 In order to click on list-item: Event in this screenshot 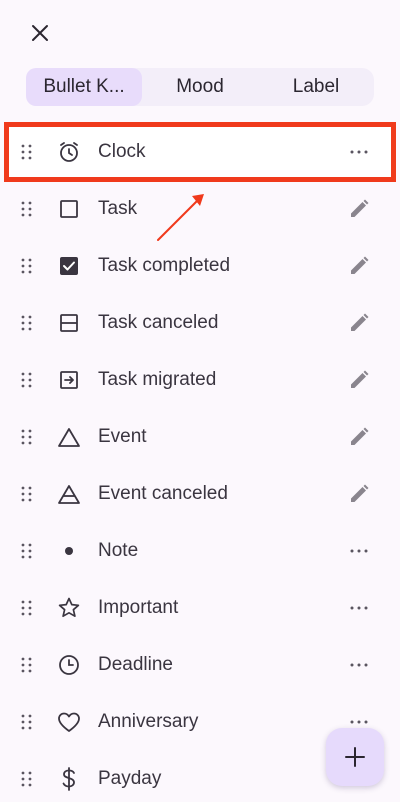, I will do `click(200, 436)`.